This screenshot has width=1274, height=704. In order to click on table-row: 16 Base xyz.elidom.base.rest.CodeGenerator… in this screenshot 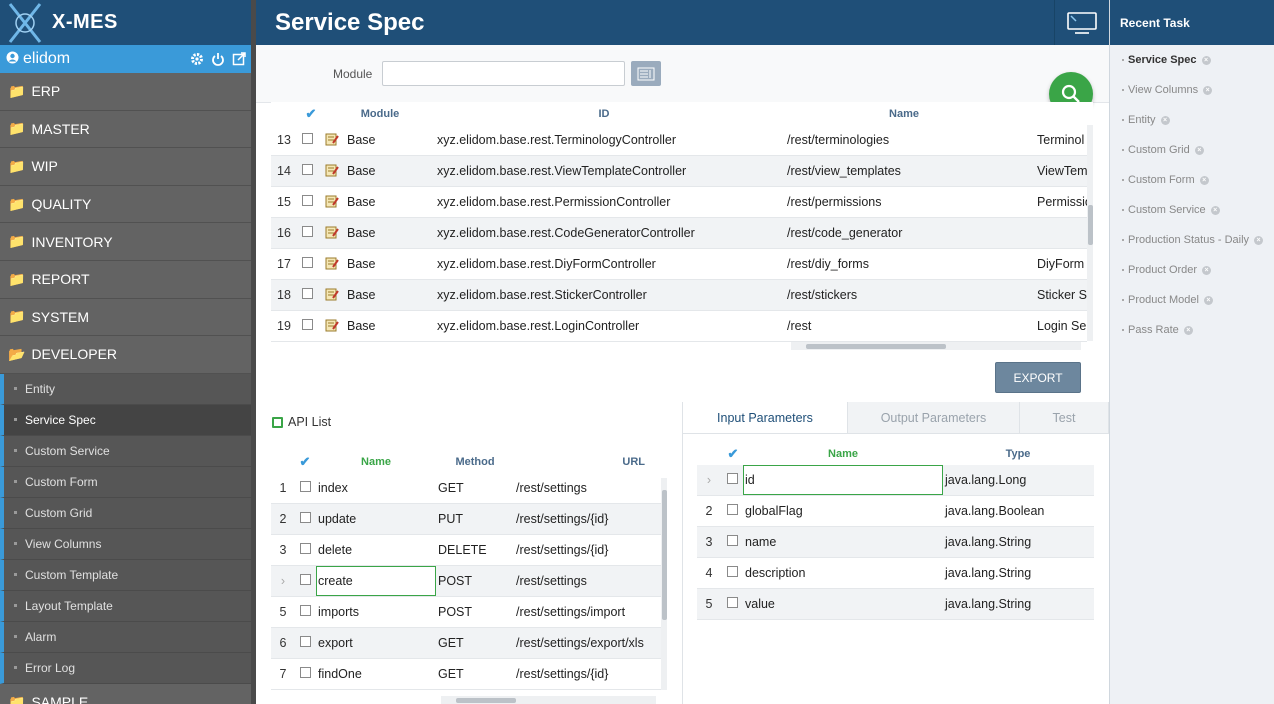, I will do `click(679, 233)`.